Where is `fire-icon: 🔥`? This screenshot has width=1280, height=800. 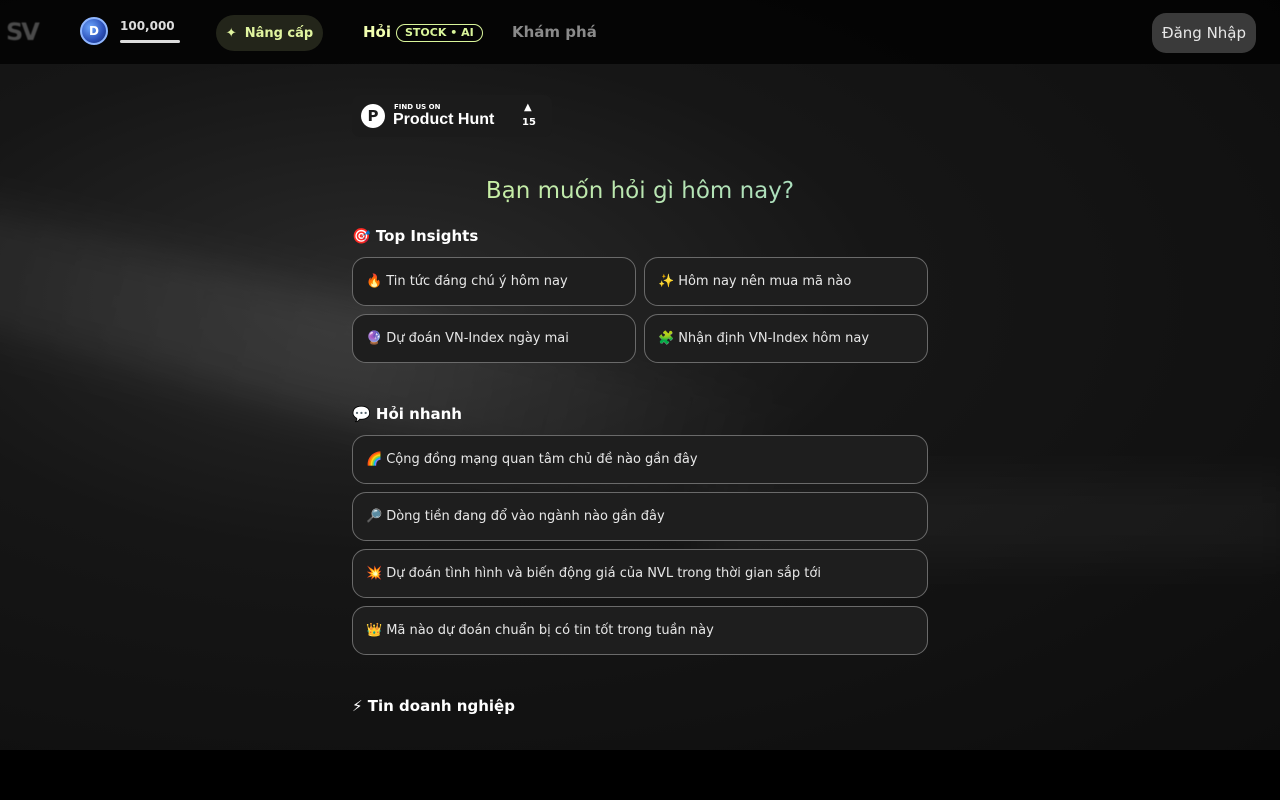
fire-icon: 🔥 is located at coordinates (374, 281).